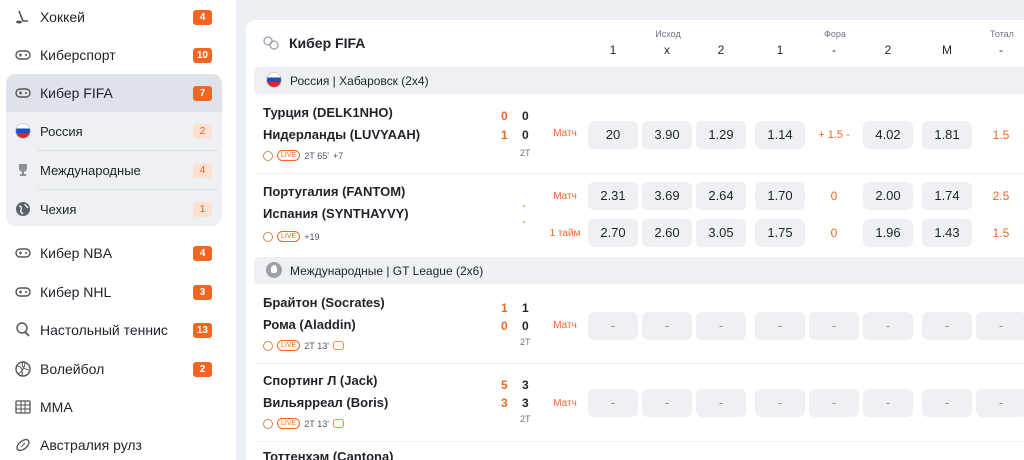  I want to click on score-period: 3, so click(525, 385).